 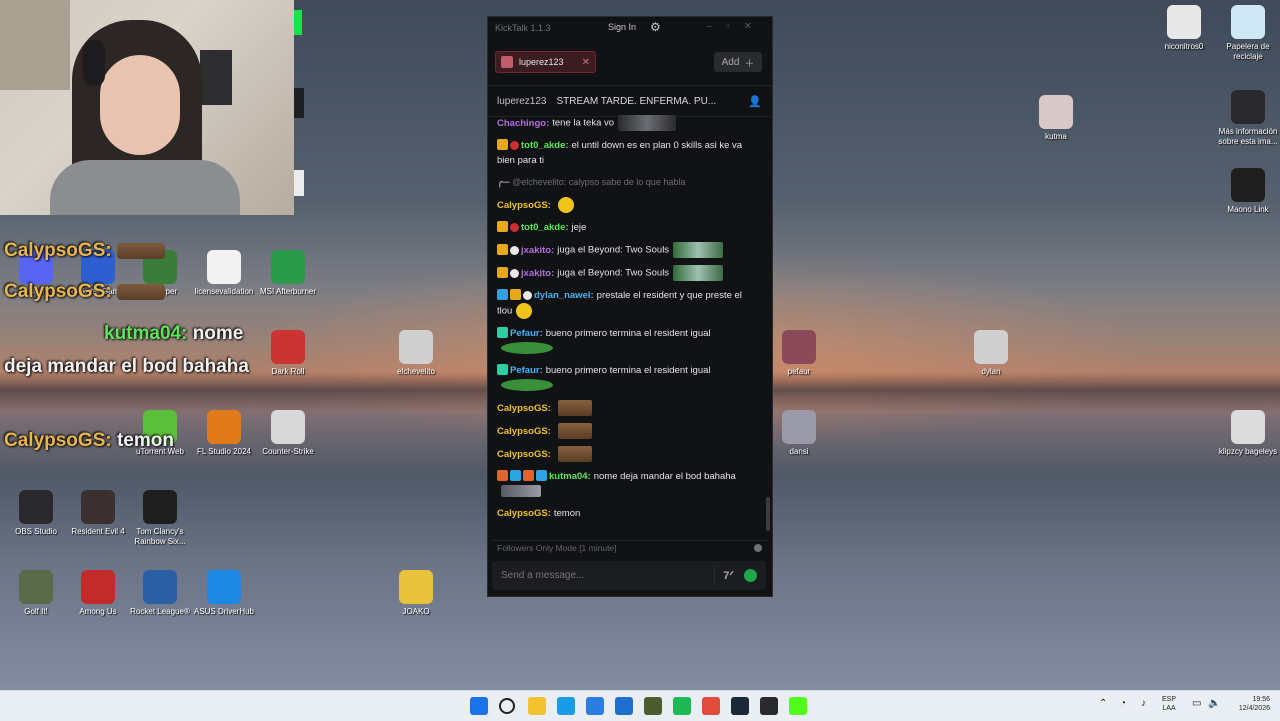 I want to click on emote-cat, so click(x=521, y=491).